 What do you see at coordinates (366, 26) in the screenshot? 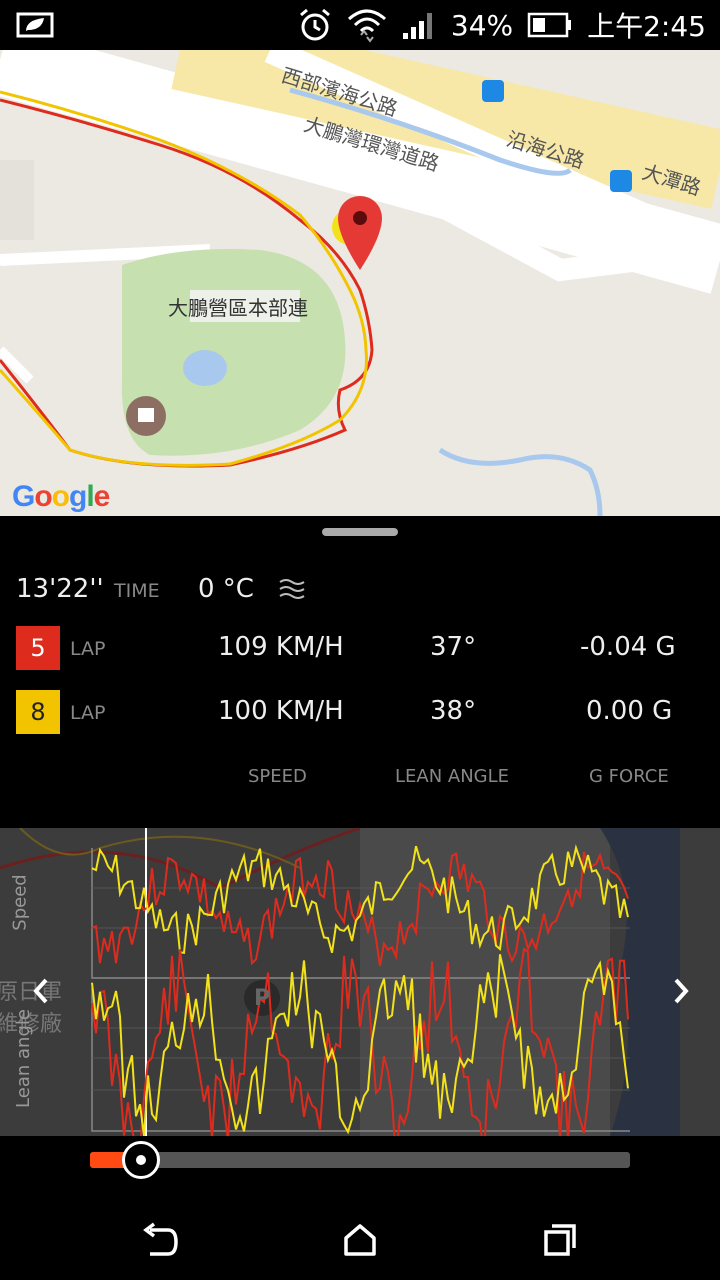
I see `wifi-icon` at bounding box center [366, 26].